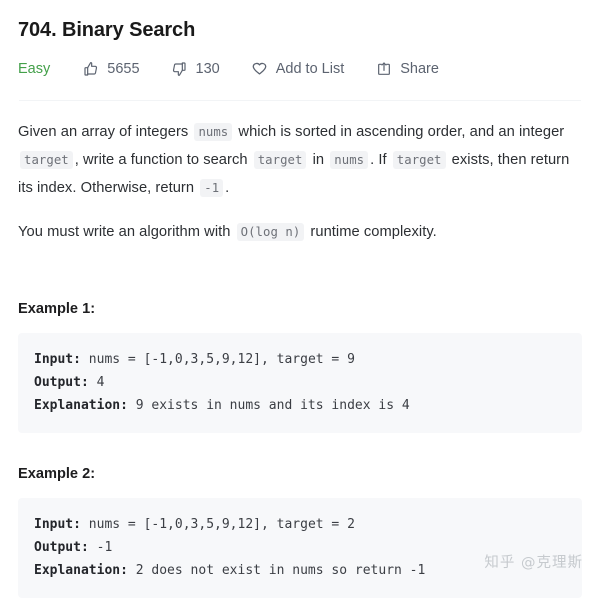 Image resolution: width=600 pixels, height=598 pixels. What do you see at coordinates (103, 132) in the screenshot?
I see `desc-text: Given an array of integers` at bounding box center [103, 132].